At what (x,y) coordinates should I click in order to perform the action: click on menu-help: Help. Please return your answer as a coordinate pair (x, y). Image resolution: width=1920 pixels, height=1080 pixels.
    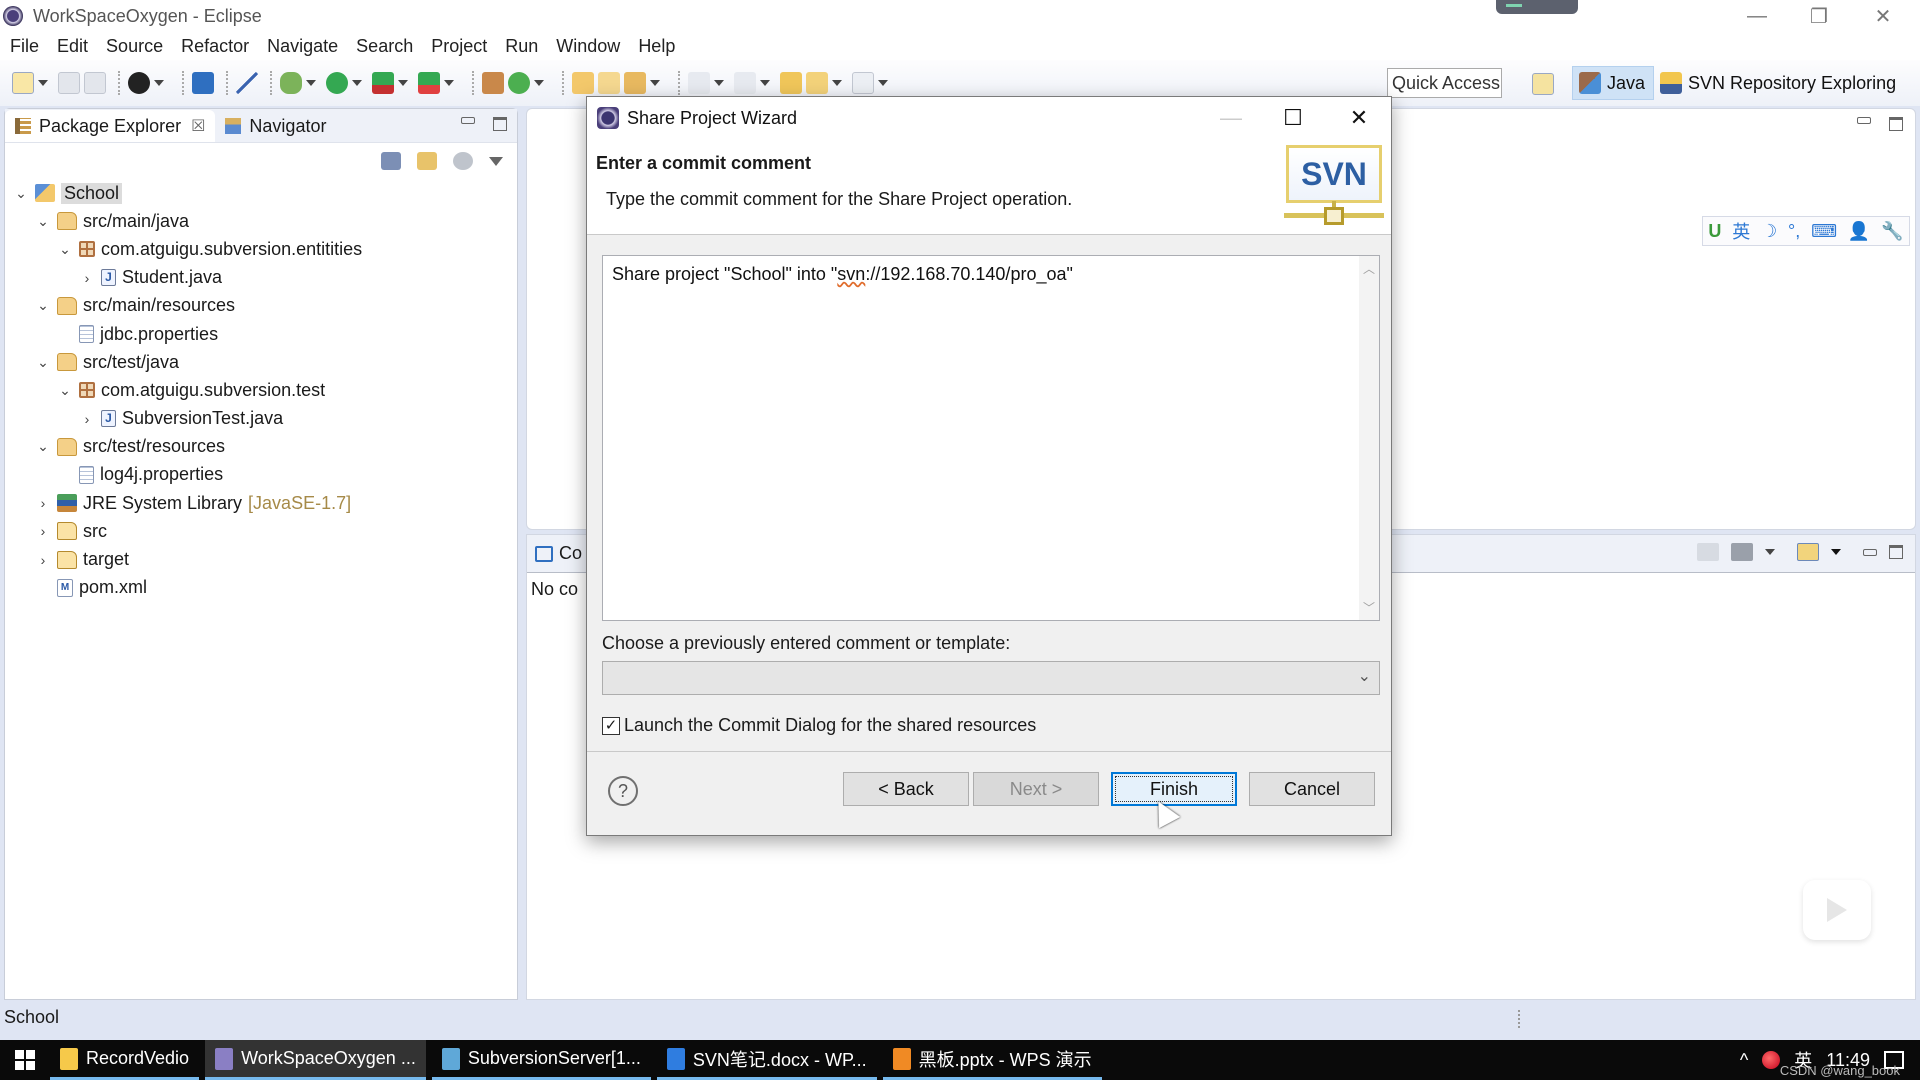
    Looking at the image, I should click on (656, 46).